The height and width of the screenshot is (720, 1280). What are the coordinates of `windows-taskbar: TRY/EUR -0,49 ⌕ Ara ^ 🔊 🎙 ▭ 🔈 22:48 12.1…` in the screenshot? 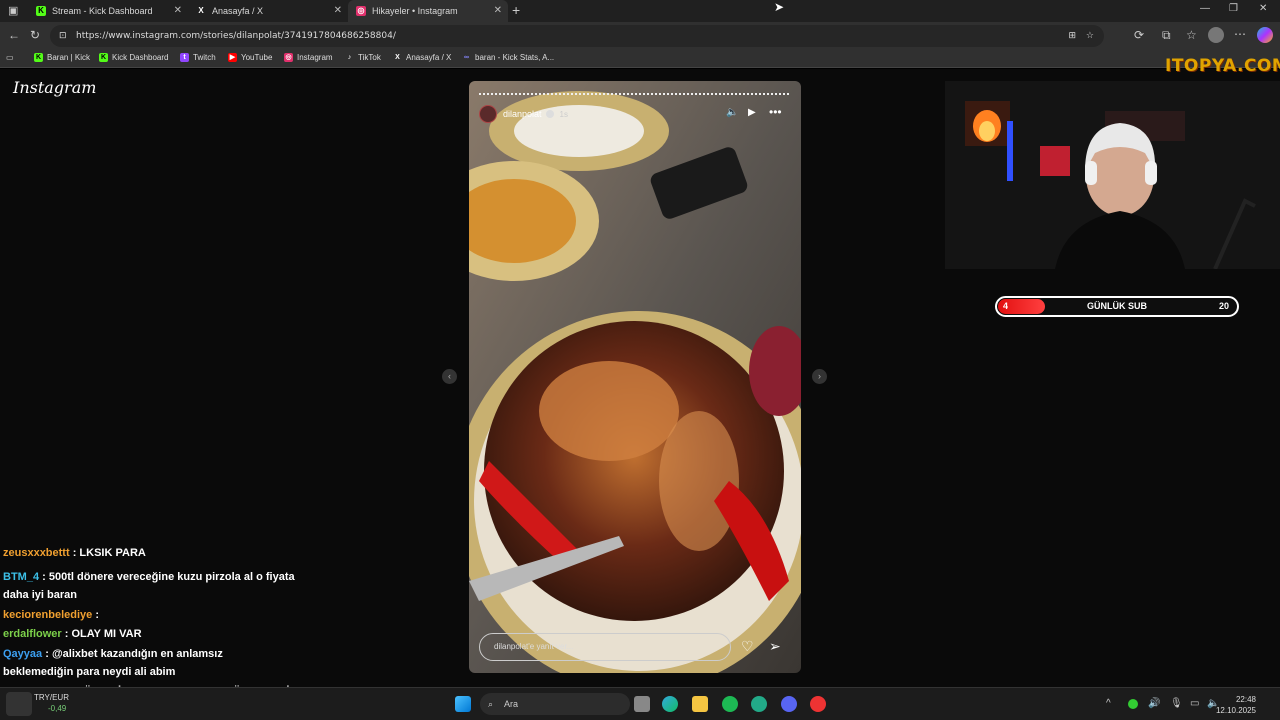 It's located at (640, 703).